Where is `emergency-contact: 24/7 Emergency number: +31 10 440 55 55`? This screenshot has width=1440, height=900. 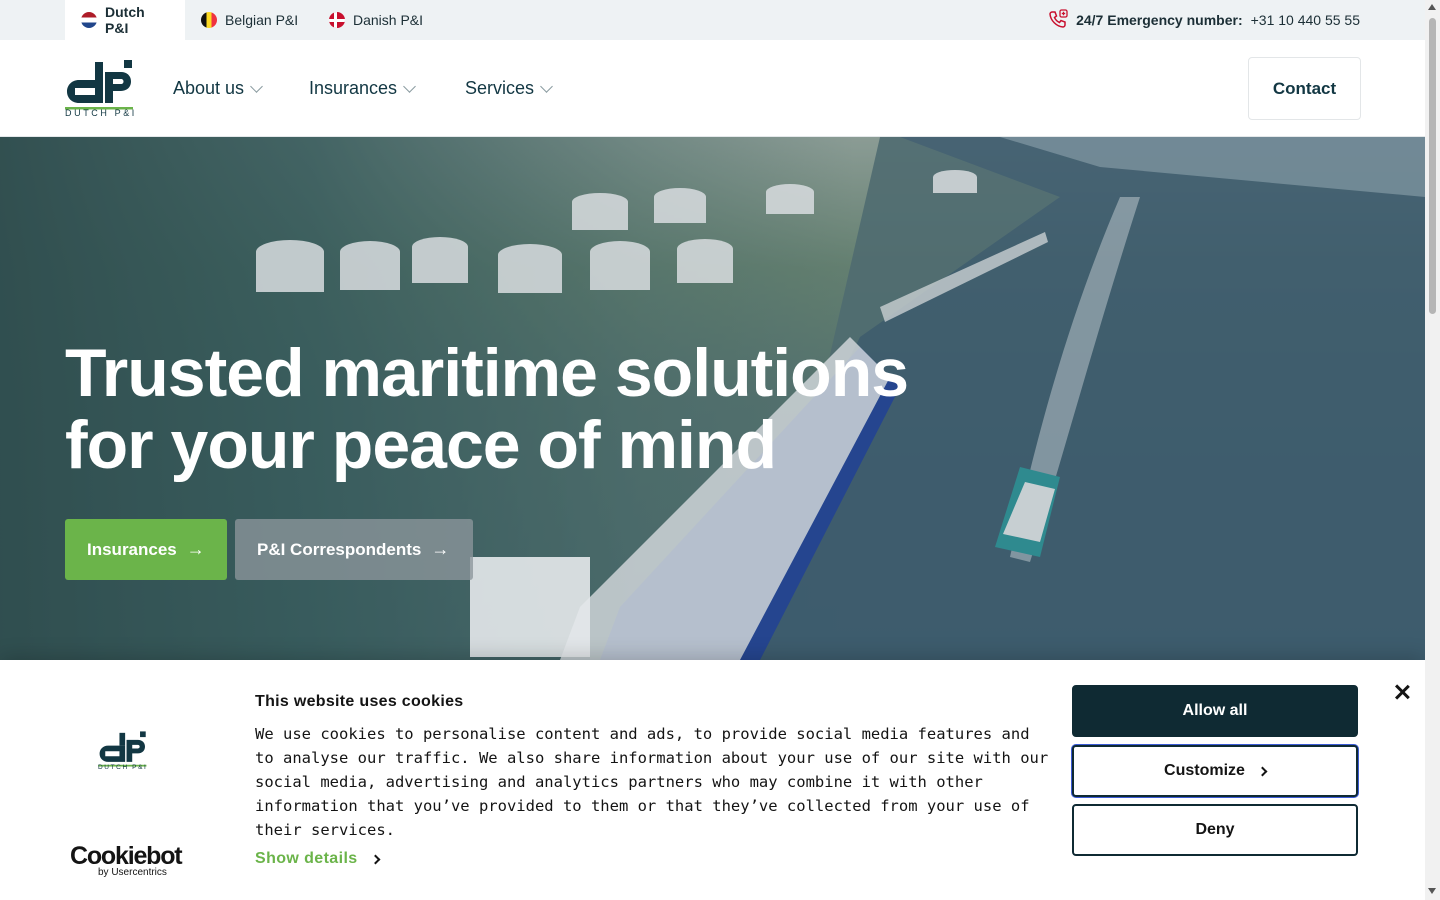
emergency-contact: 24/7 Emergency number: +31 10 440 55 55 is located at coordinates (1204, 20).